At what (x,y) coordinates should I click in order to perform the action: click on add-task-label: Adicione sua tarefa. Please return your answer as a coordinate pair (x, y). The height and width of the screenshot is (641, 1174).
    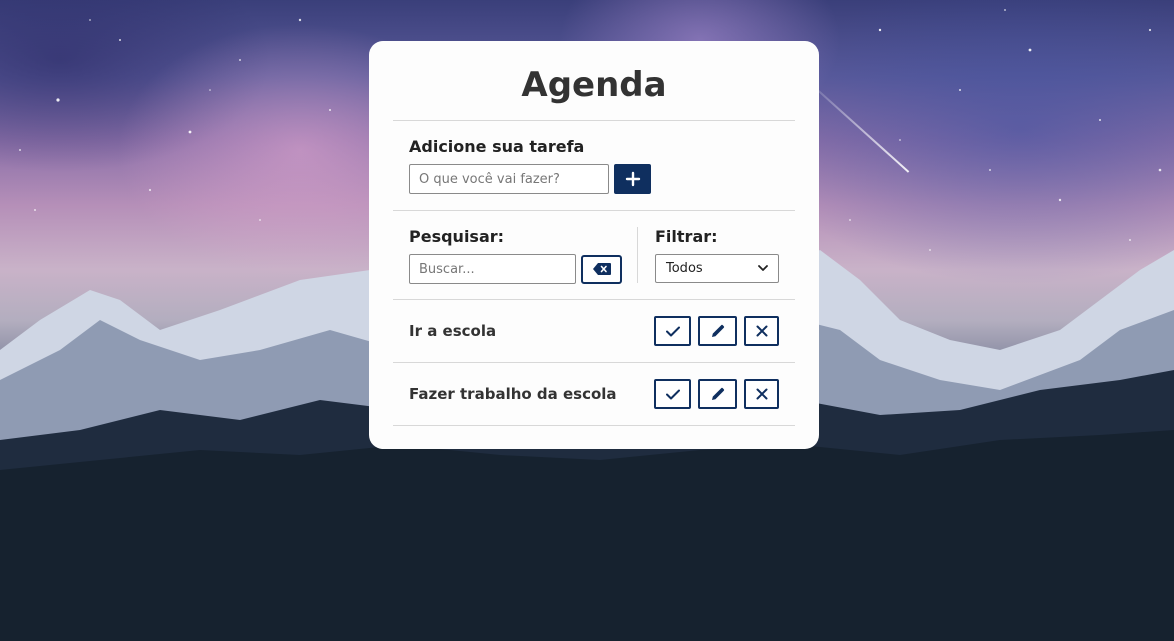
    Looking at the image, I should click on (497, 146).